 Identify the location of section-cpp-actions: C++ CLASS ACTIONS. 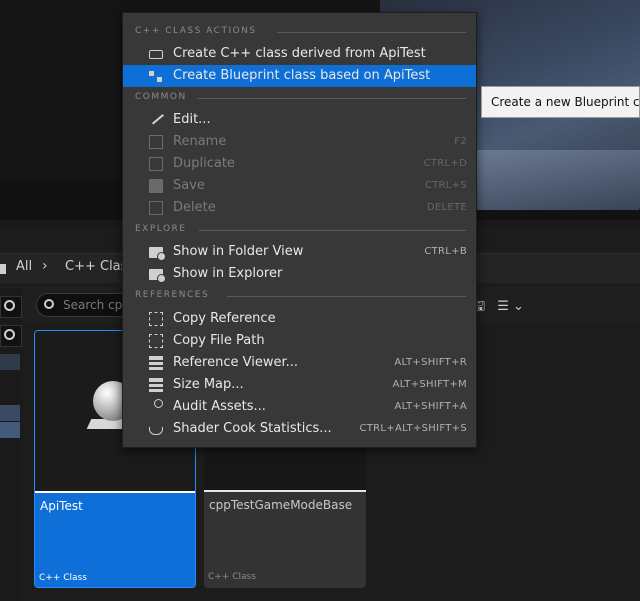
(300, 33).